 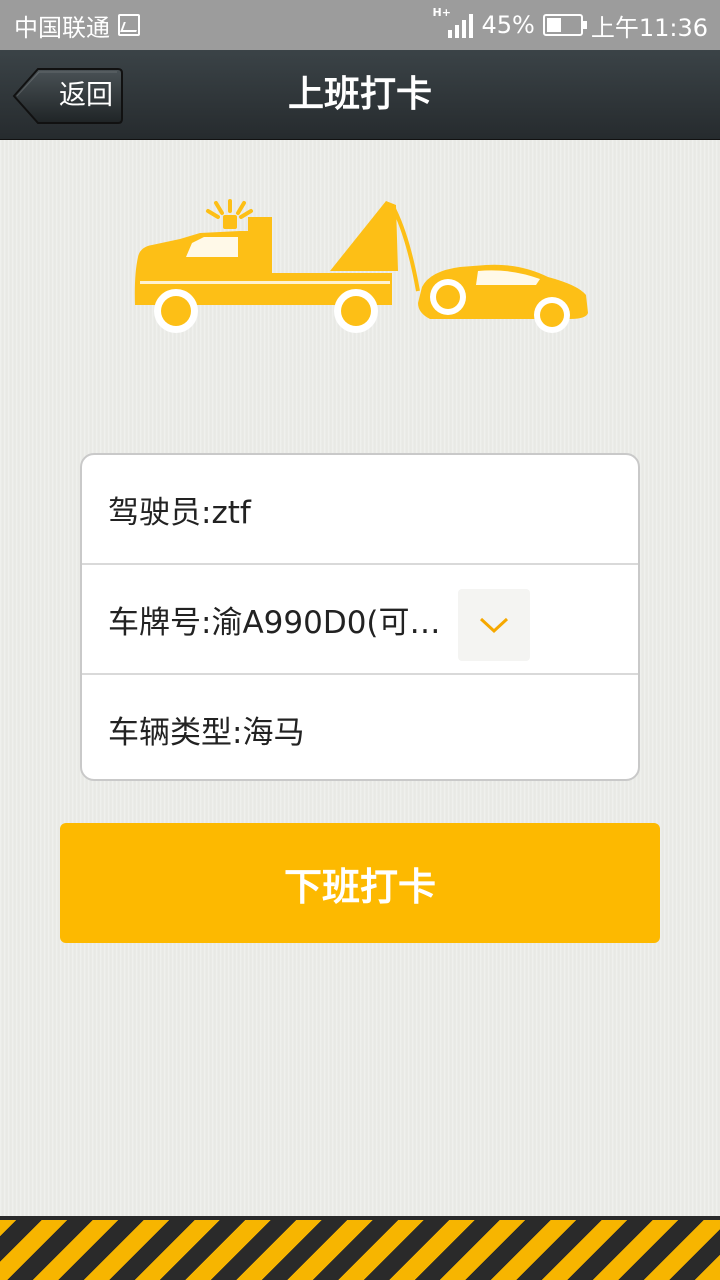 I want to click on status-left: 中国联通, so click(x=77, y=25).